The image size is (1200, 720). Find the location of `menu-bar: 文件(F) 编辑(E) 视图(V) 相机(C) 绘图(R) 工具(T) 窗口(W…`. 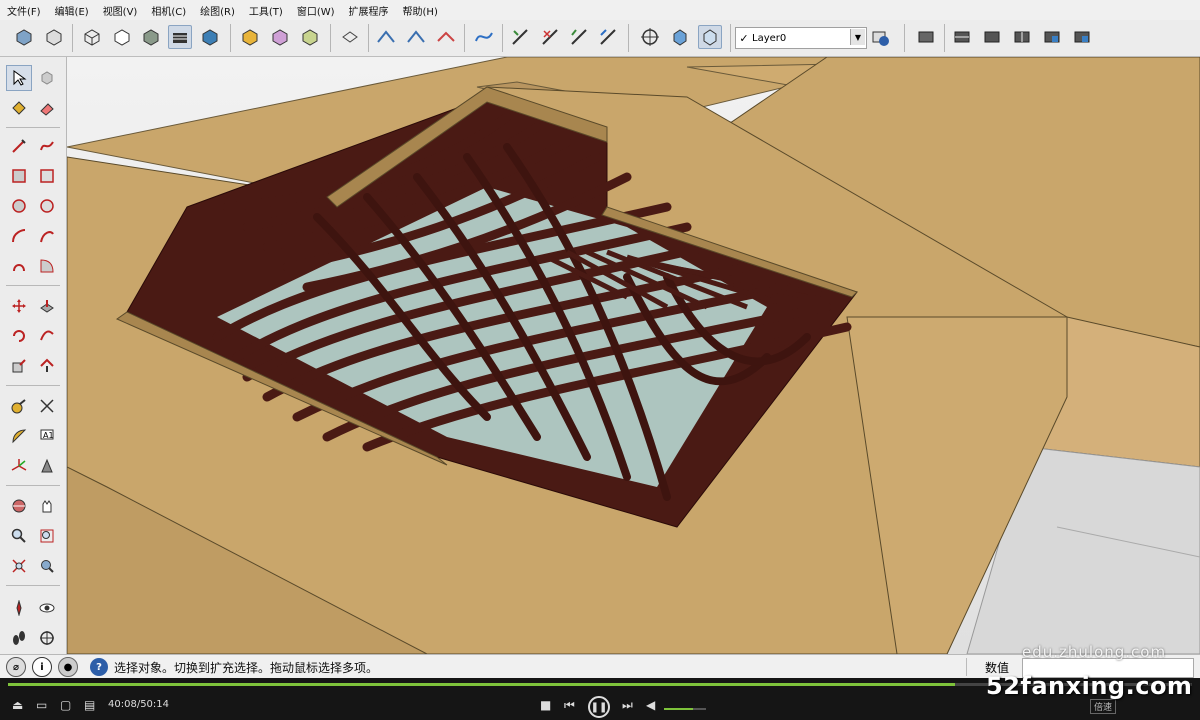

menu-bar: 文件(F) 编辑(E) 视图(V) 相机(C) 绘图(R) 工具(T) 窗口(W… is located at coordinates (600, 10).